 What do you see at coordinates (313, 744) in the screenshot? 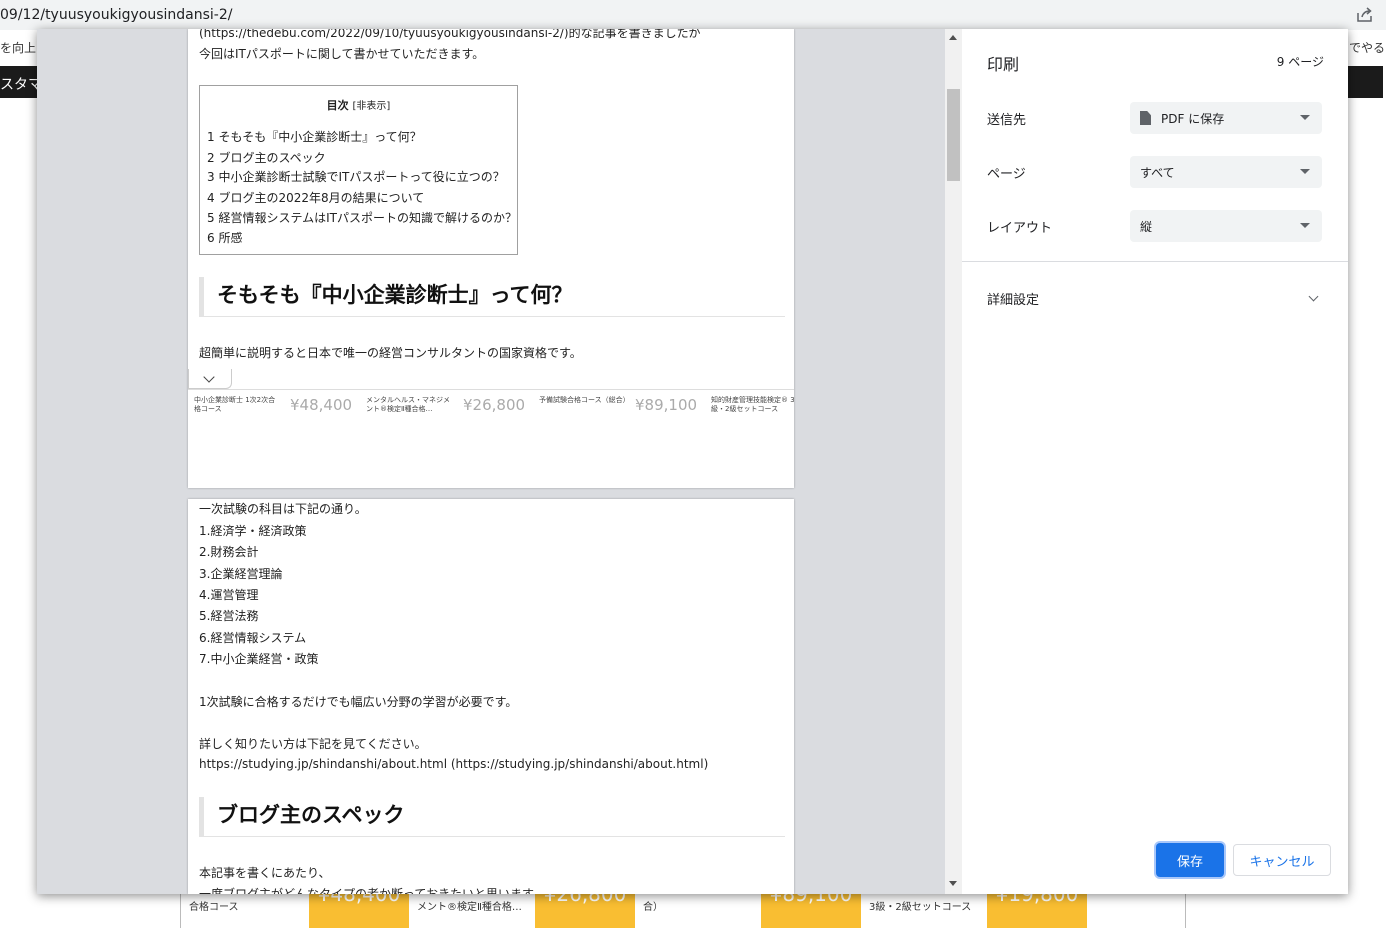
I see `page-text: 詳しく知りたい方は下記を見てください。` at bounding box center [313, 744].